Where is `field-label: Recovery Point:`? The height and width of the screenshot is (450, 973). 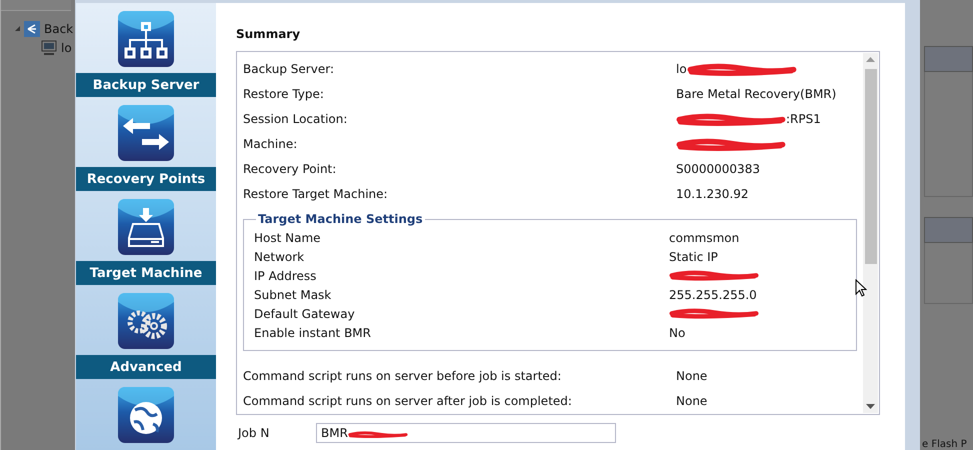 field-label: Recovery Point: is located at coordinates (290, 169).